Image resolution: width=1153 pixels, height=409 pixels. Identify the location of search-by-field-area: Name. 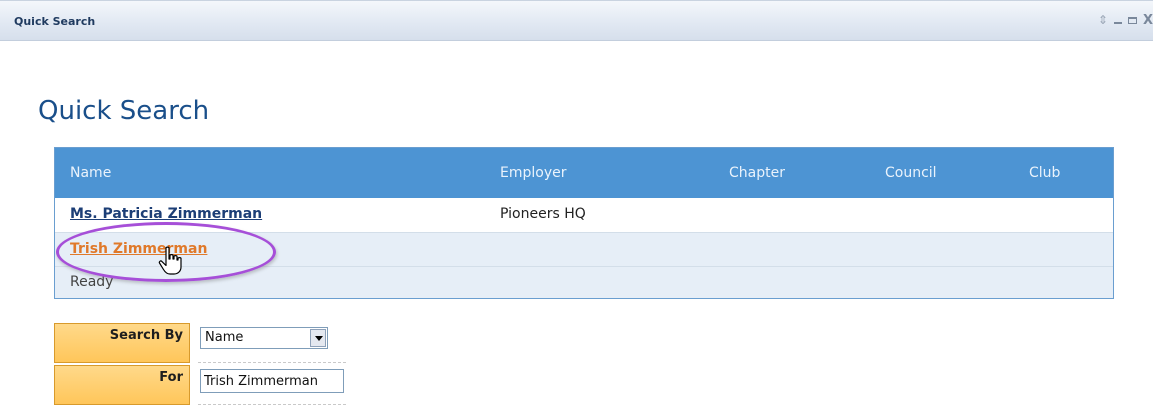
(272, 343).